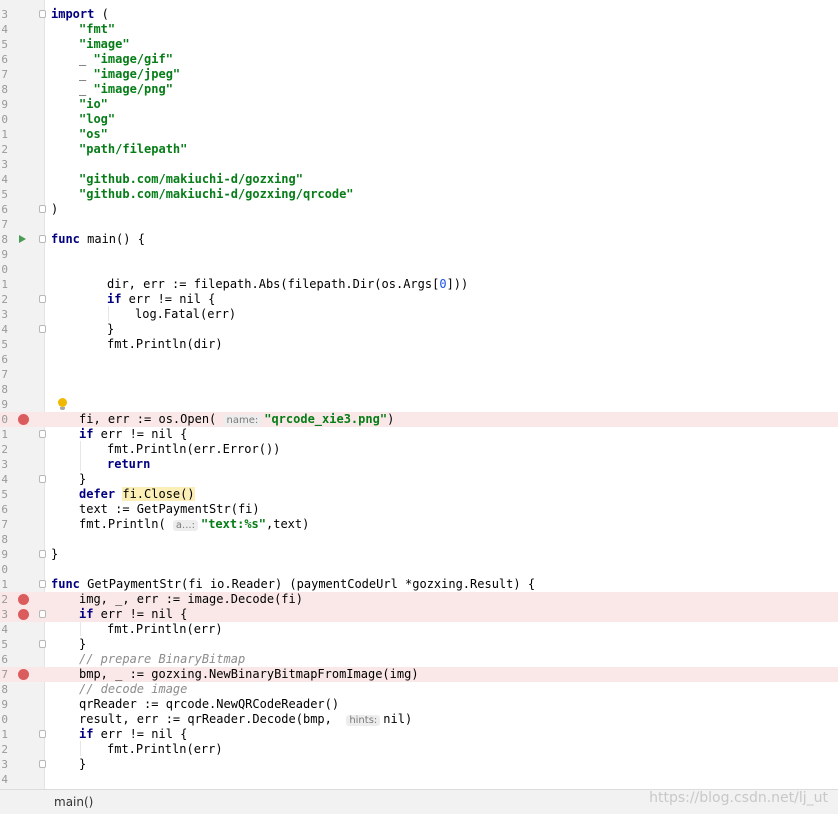  I want to click on code-line: 5 defer fi.Close(), so click(419, 494).